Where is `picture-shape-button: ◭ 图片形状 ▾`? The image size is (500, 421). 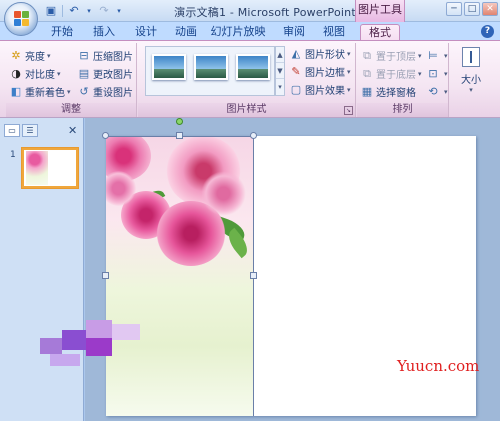
picture-shape-button: ◭ 图片形状 ▾ is located at coordinates (320, 53).